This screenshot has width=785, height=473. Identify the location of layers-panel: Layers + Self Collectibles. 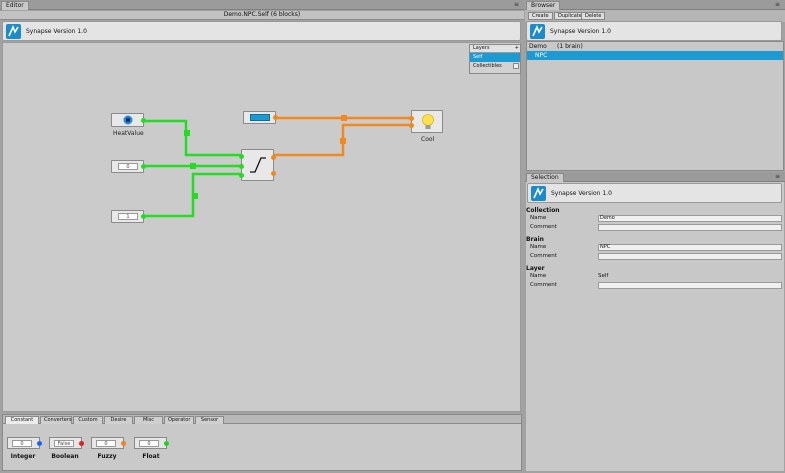
(495, 59).